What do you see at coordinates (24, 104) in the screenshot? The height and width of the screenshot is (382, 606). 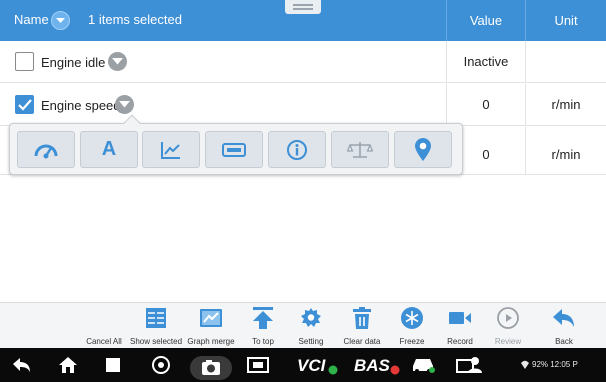 I see `row-checkbox-checked` at bounding box center [24, 104].